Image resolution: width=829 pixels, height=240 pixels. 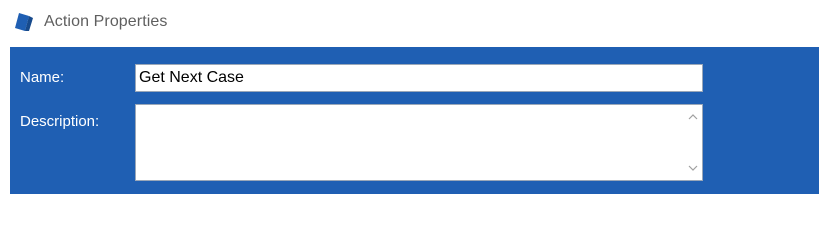 I want to click on app-logo-icon, so click(x=24, y=22).